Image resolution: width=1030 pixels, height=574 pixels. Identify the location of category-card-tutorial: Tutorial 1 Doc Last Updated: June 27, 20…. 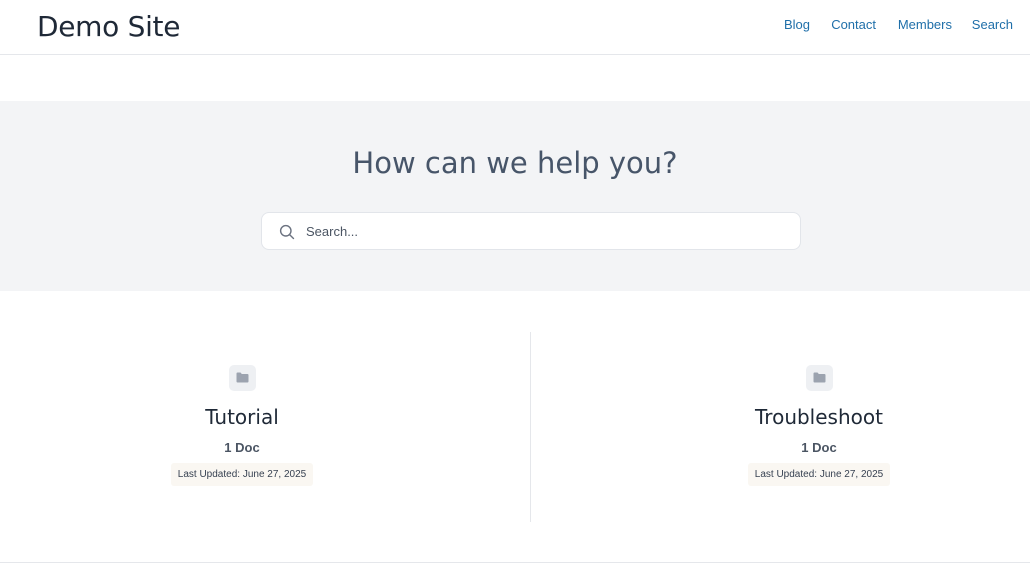
(242, 425).